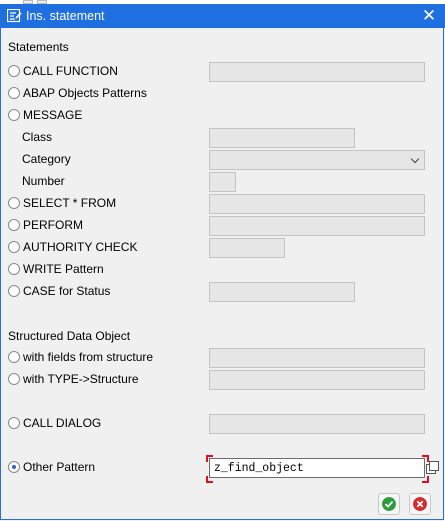  I want to click on label-select-from: SELECT * FROM, so click(70, 203).